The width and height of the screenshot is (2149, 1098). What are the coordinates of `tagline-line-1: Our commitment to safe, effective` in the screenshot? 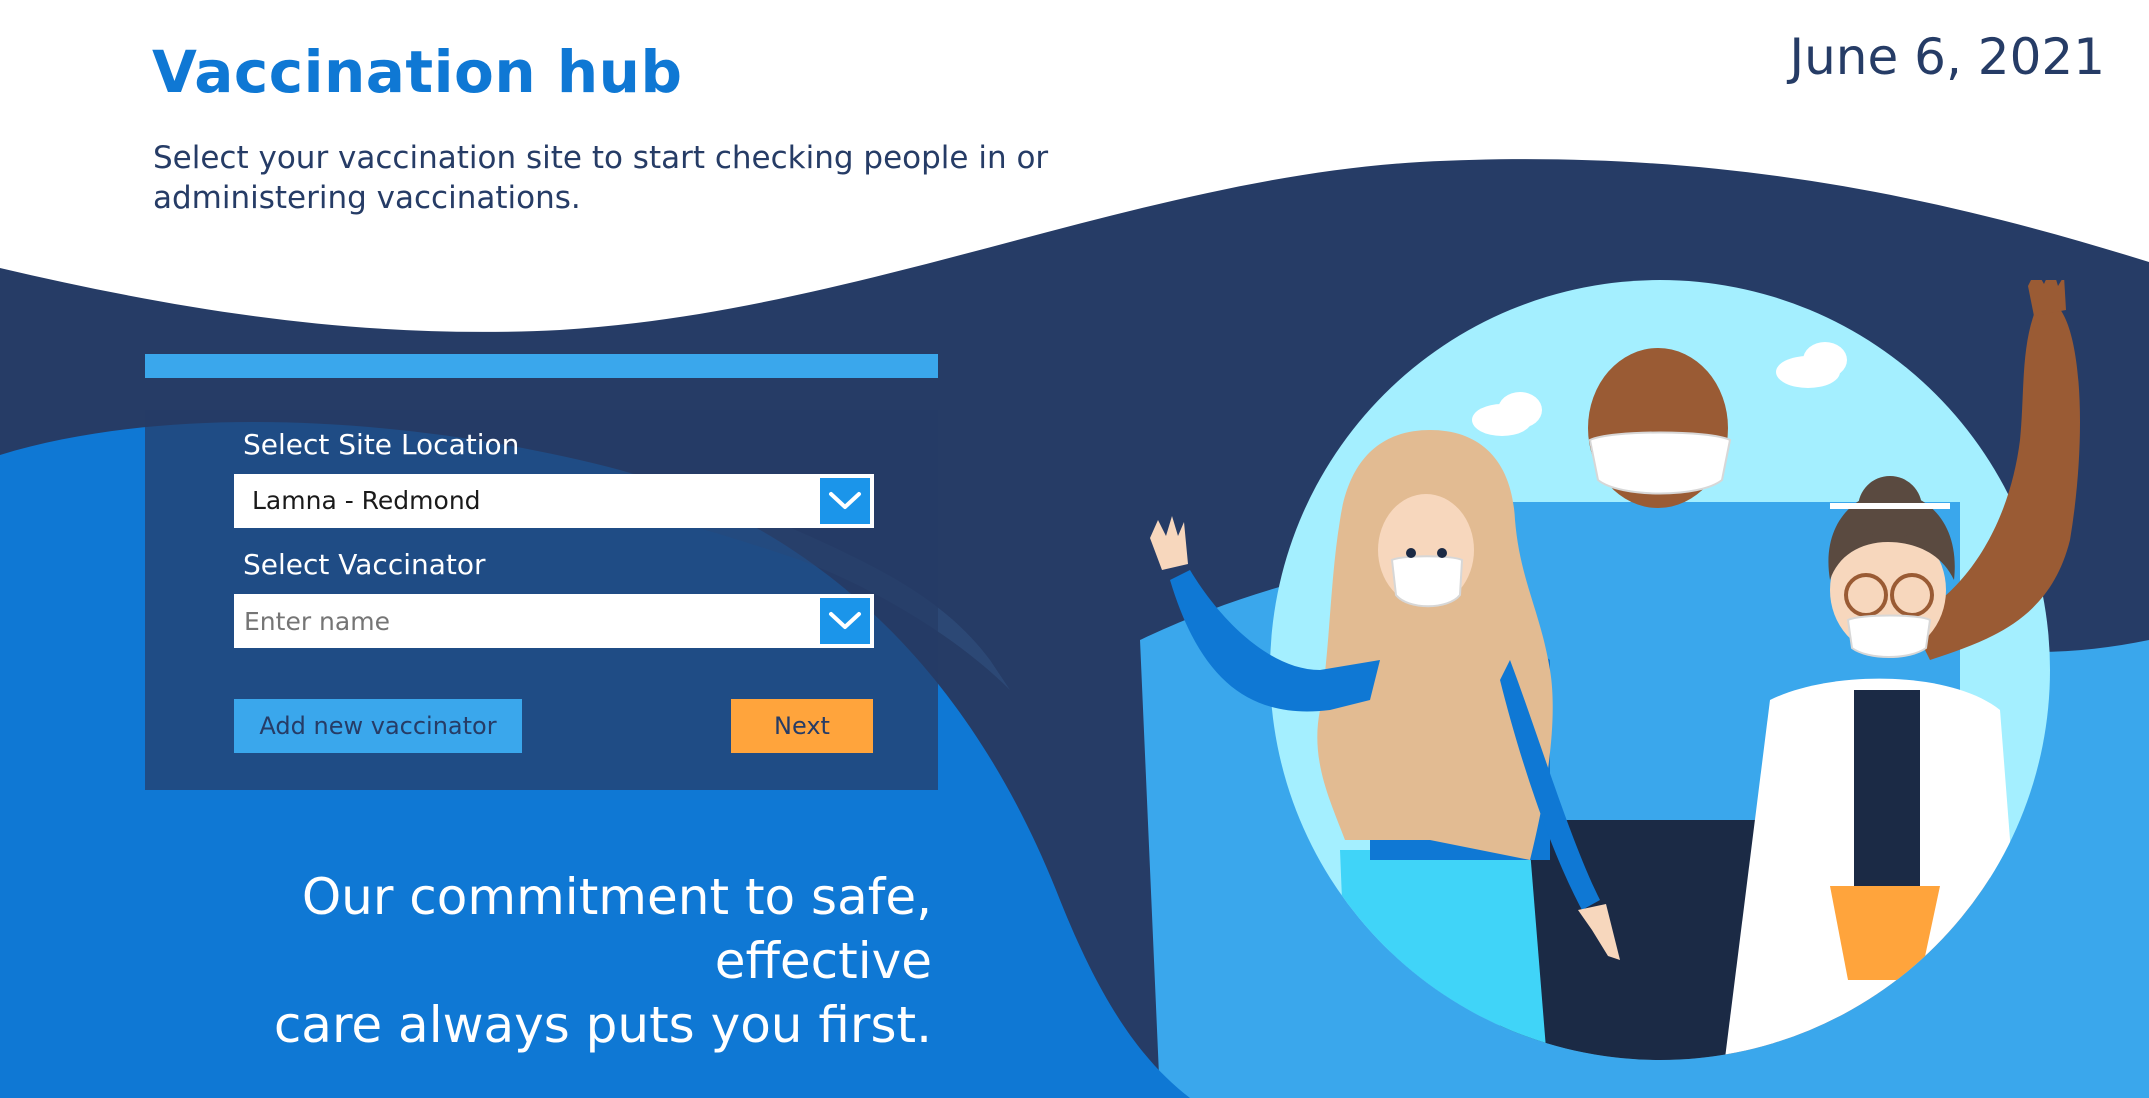 It's located at (616, 929).